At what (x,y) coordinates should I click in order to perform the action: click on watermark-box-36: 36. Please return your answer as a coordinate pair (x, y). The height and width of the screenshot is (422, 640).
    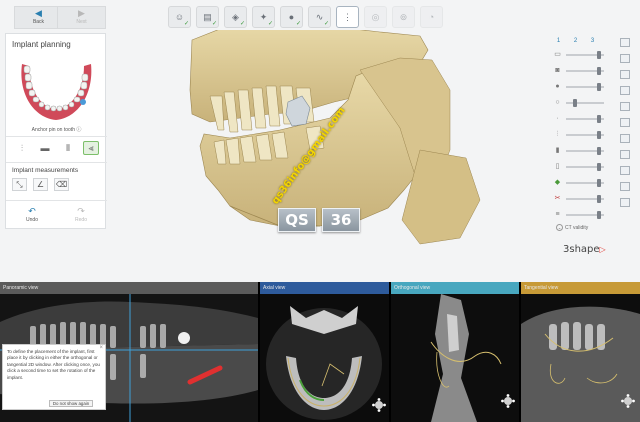
    Looking at the image, I should click on (341, 220).